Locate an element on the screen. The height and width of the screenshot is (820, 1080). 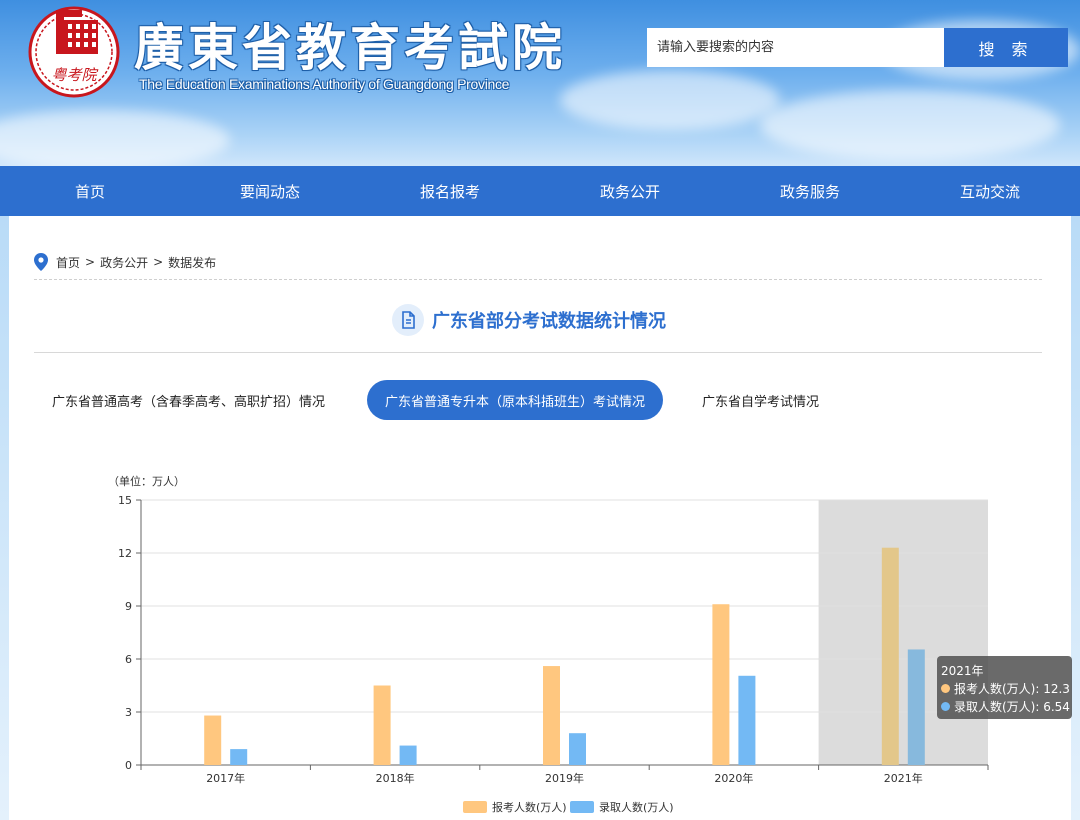
tooltip-applicants-text: 报考人数(万人): 12.3 is located at coordinates (1012, 688).